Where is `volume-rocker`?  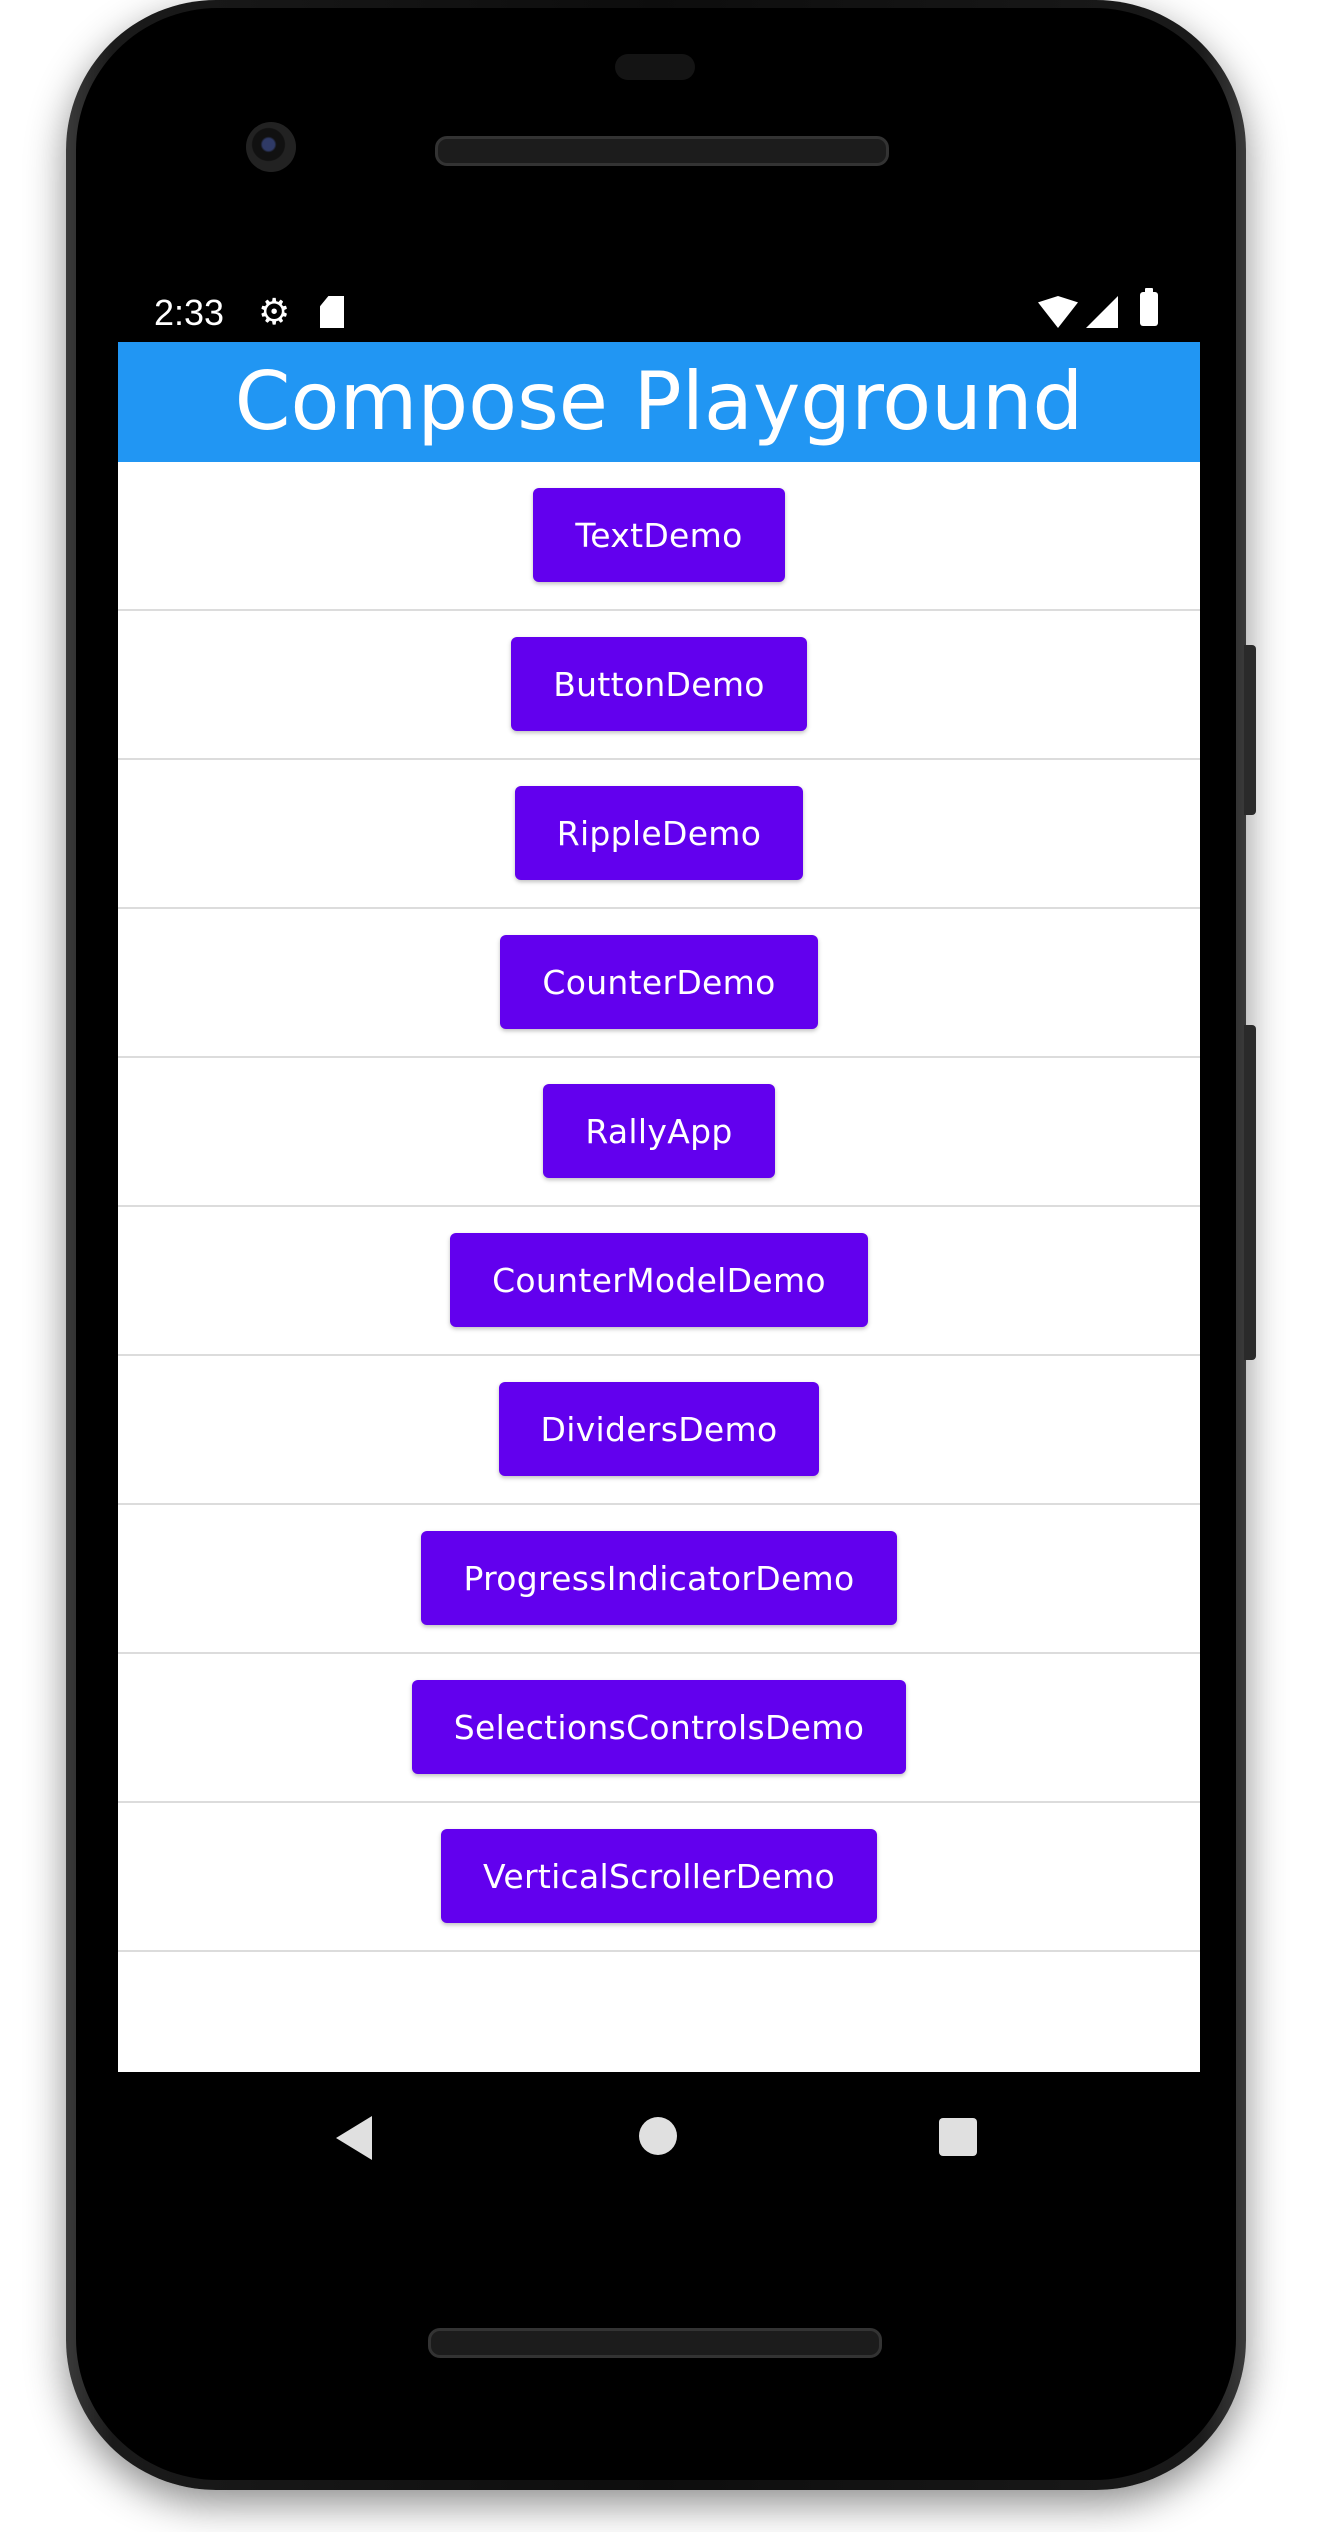 volume-rocker is located at coordinates (1250, 1192).